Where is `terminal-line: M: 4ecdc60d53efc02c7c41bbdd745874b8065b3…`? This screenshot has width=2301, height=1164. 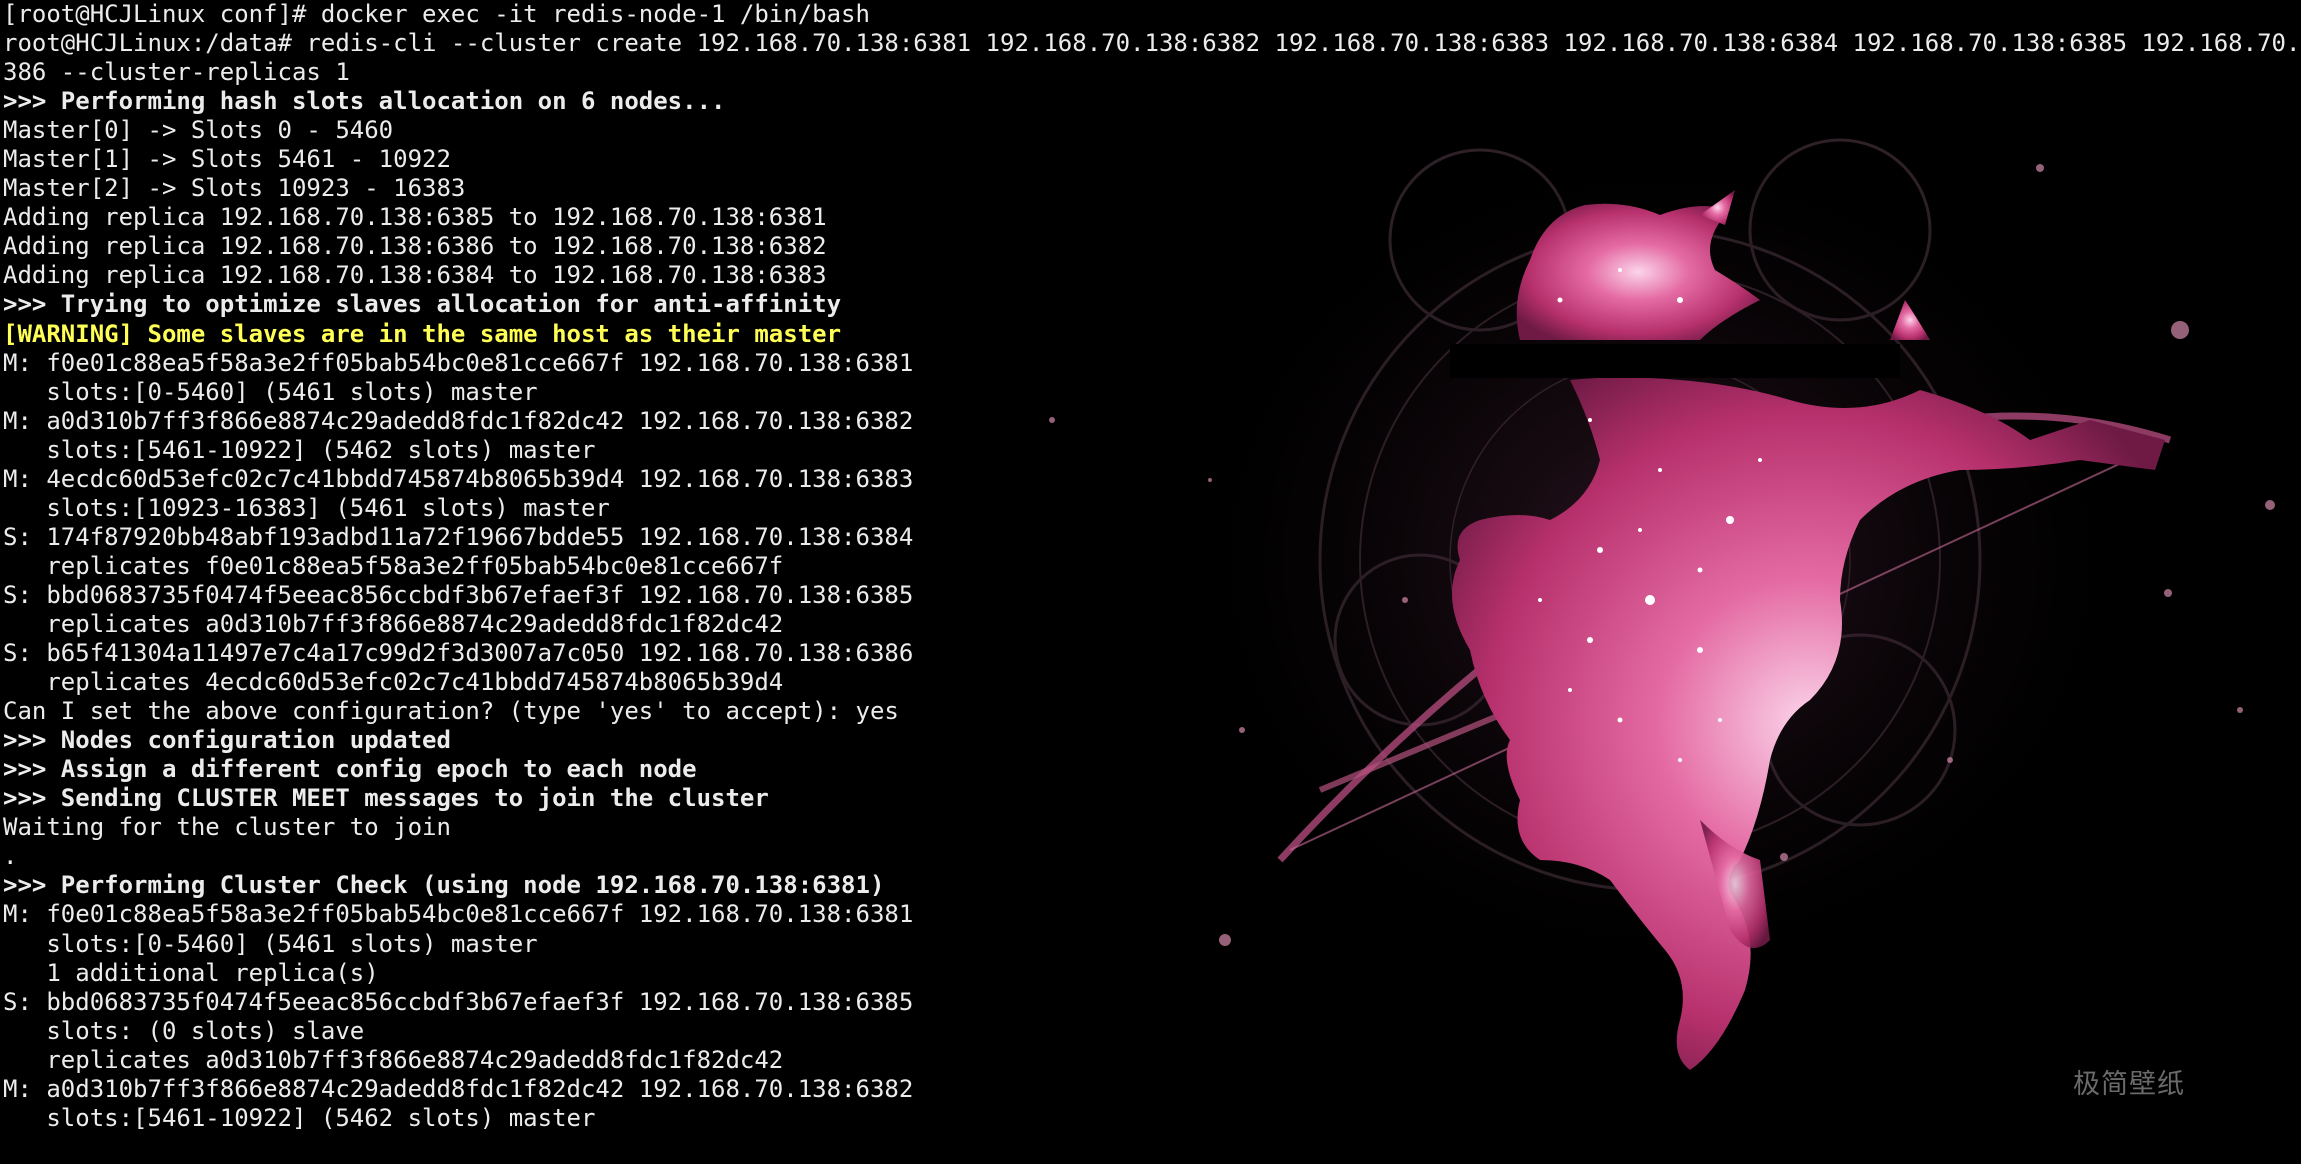 terminal-line: M: 4ecdc60d53efc02c7c41bbdd745874b8065b3… is located at coordinates (458, 478).